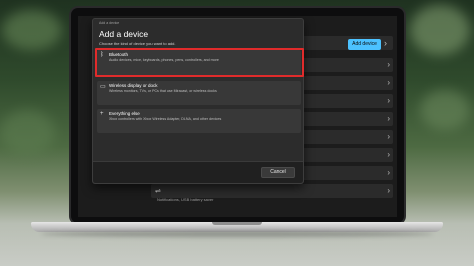 Image resolution: width=474 pixels, height=266 pixels. Describe the element at coordinates (133, 85) in the screenshot. I see `option-title: Wireless display or dock` at that location.